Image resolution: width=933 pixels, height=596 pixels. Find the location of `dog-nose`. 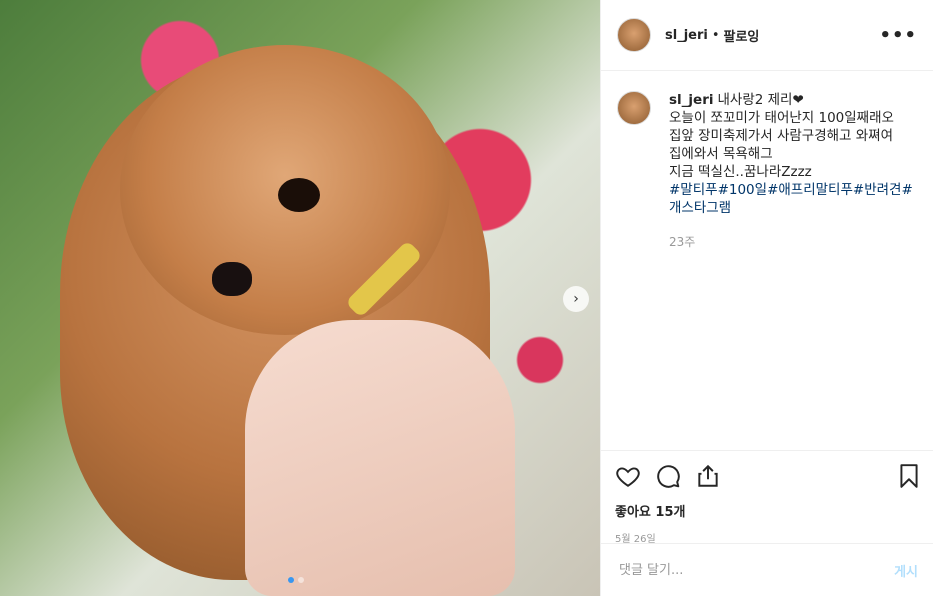

dog-nose is located at coordinates (232, 279).